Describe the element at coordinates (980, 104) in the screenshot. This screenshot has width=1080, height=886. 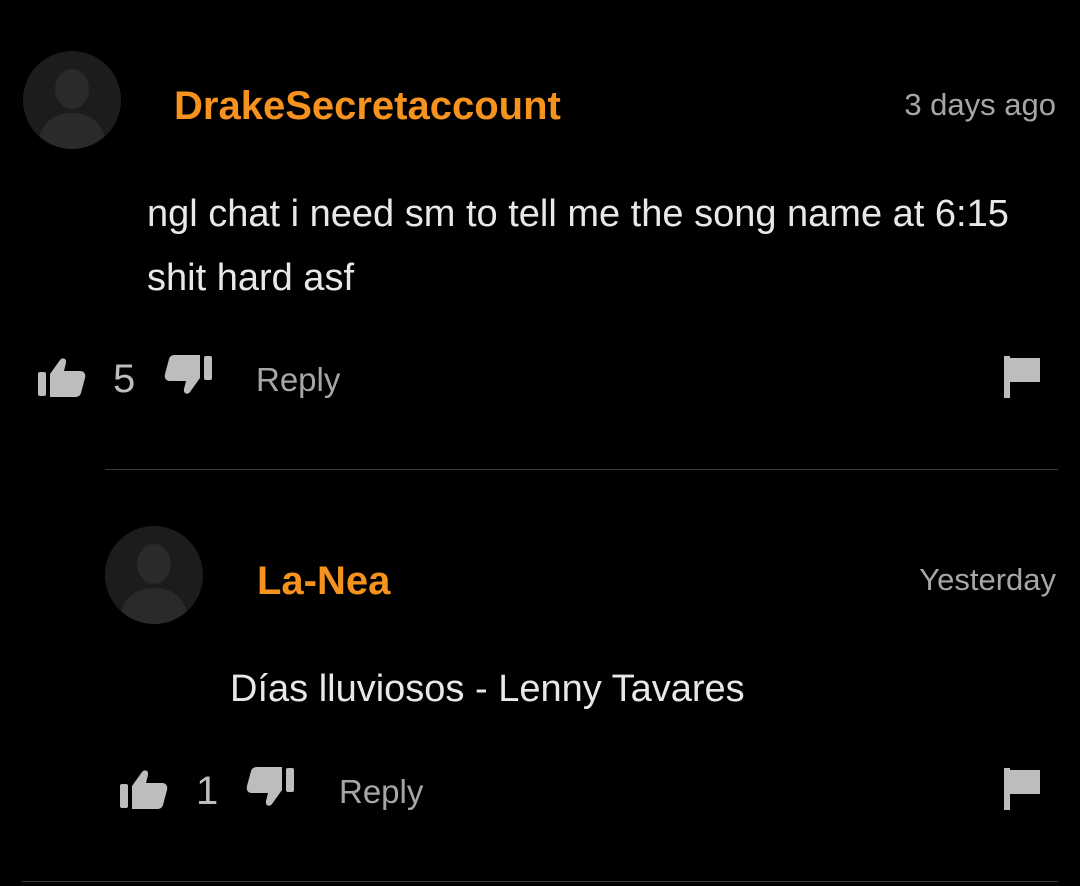
I see `timestamp: 3 days ago` at that location.